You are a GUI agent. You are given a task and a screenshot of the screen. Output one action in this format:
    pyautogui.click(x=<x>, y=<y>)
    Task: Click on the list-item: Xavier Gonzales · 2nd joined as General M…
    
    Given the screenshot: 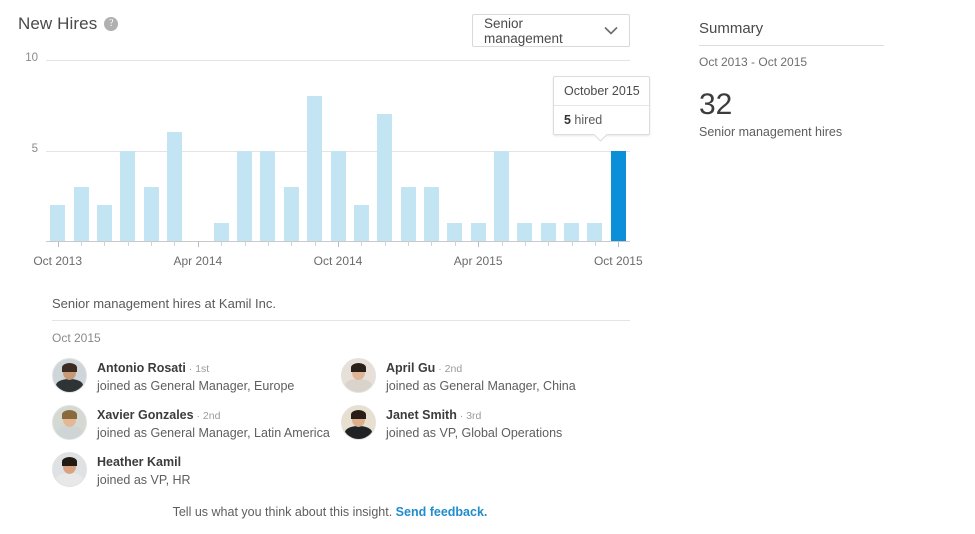 What is the action you would take?
    pyautogui.click(x=196, y=422)
    